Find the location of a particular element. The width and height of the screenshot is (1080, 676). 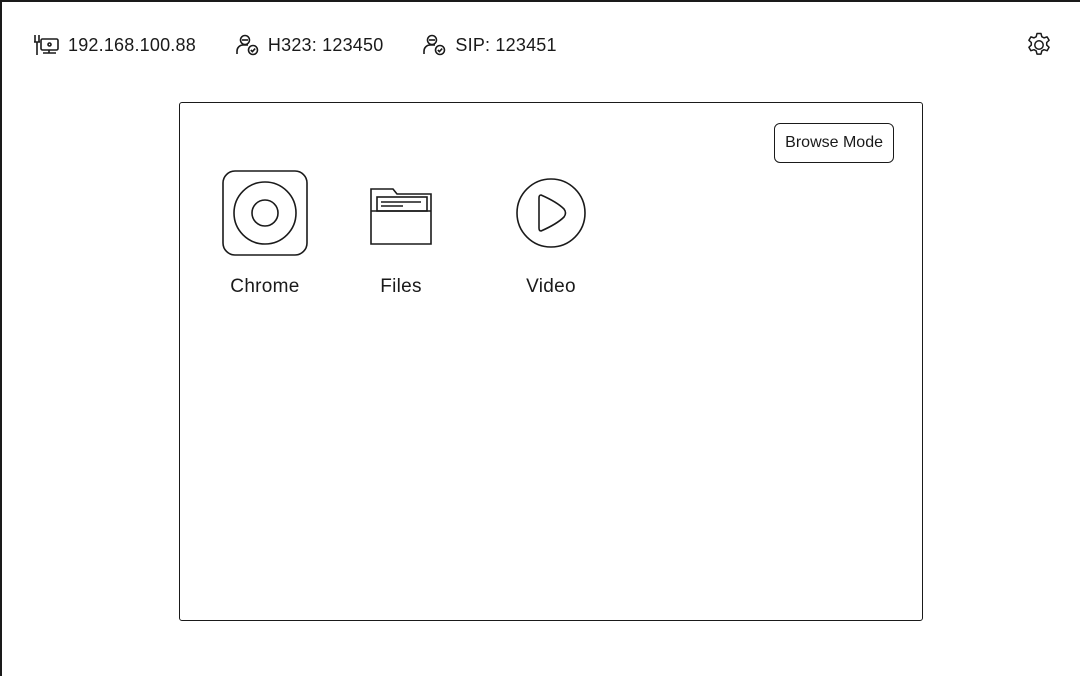

h323-status: H323: 123450 is located at coordinates (309, 45).